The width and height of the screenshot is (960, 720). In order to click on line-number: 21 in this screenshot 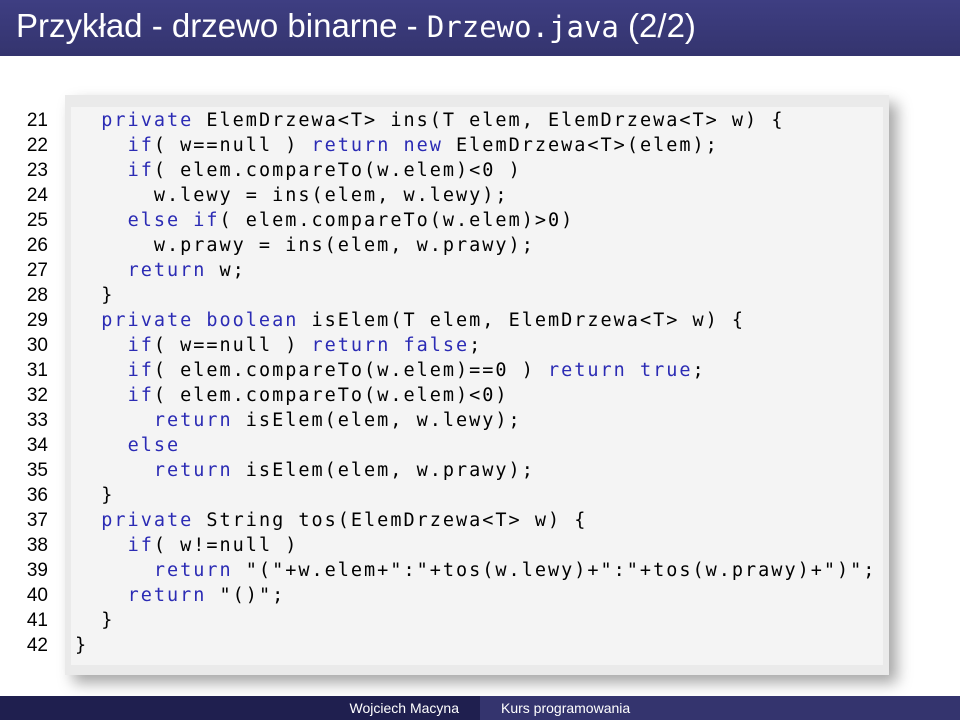, I will do `click(37, 120)`.